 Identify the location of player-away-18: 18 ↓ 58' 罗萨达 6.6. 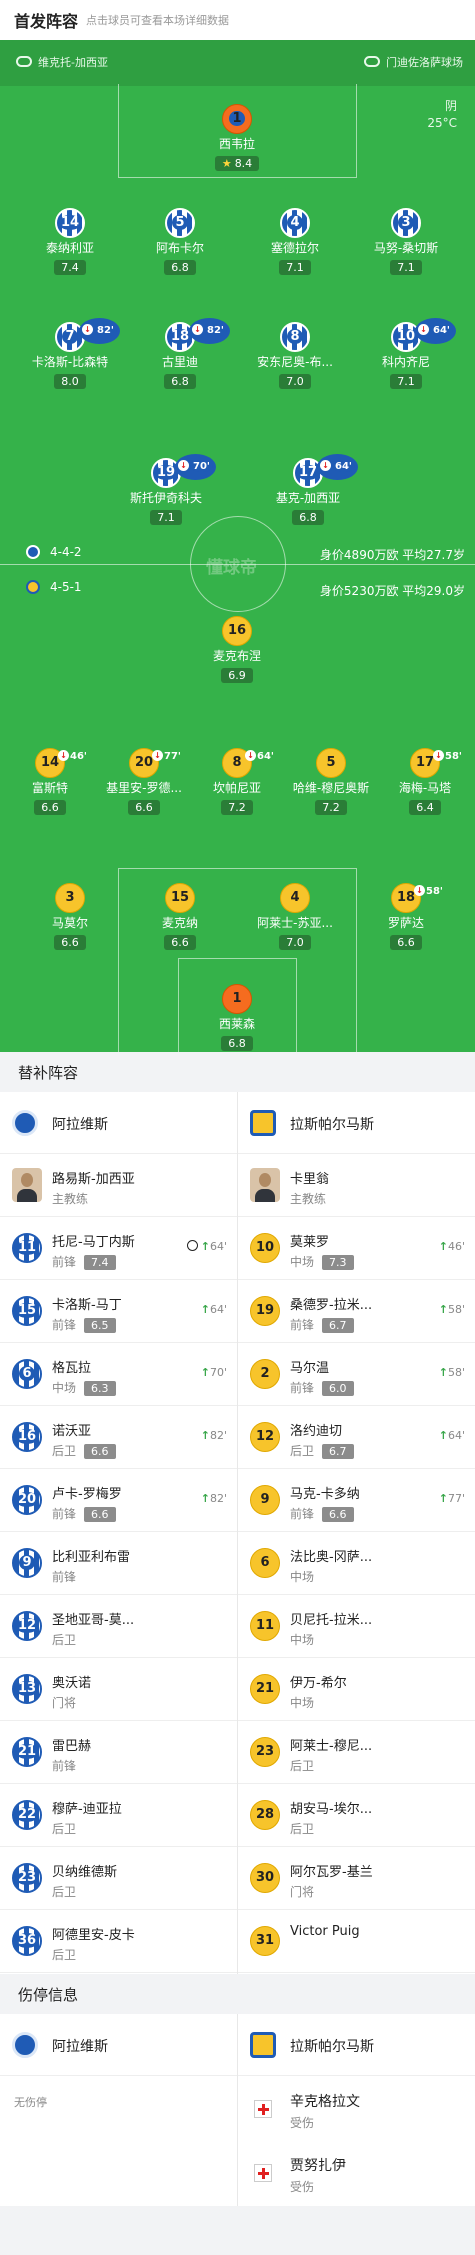
(406, 916).